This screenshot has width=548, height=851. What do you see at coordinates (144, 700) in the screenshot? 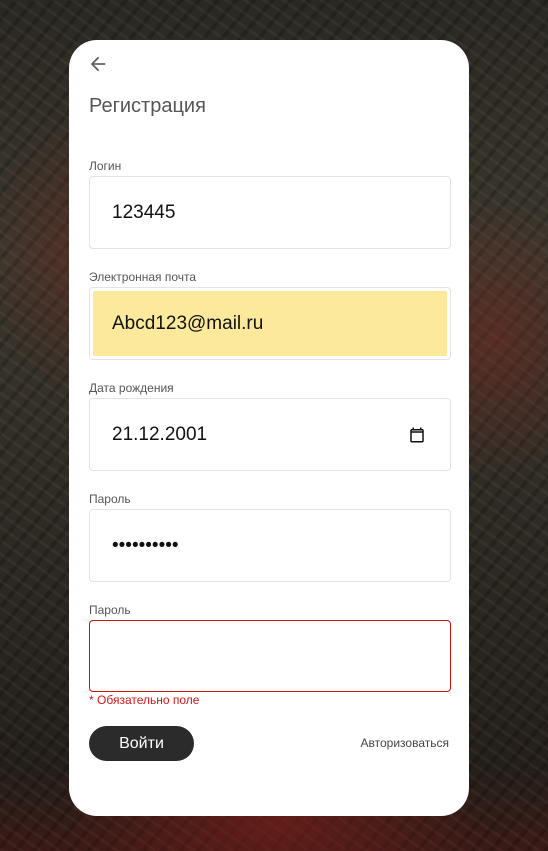
I see `required-field-error: * Обязательно поле` at bounding box center [144, 700].